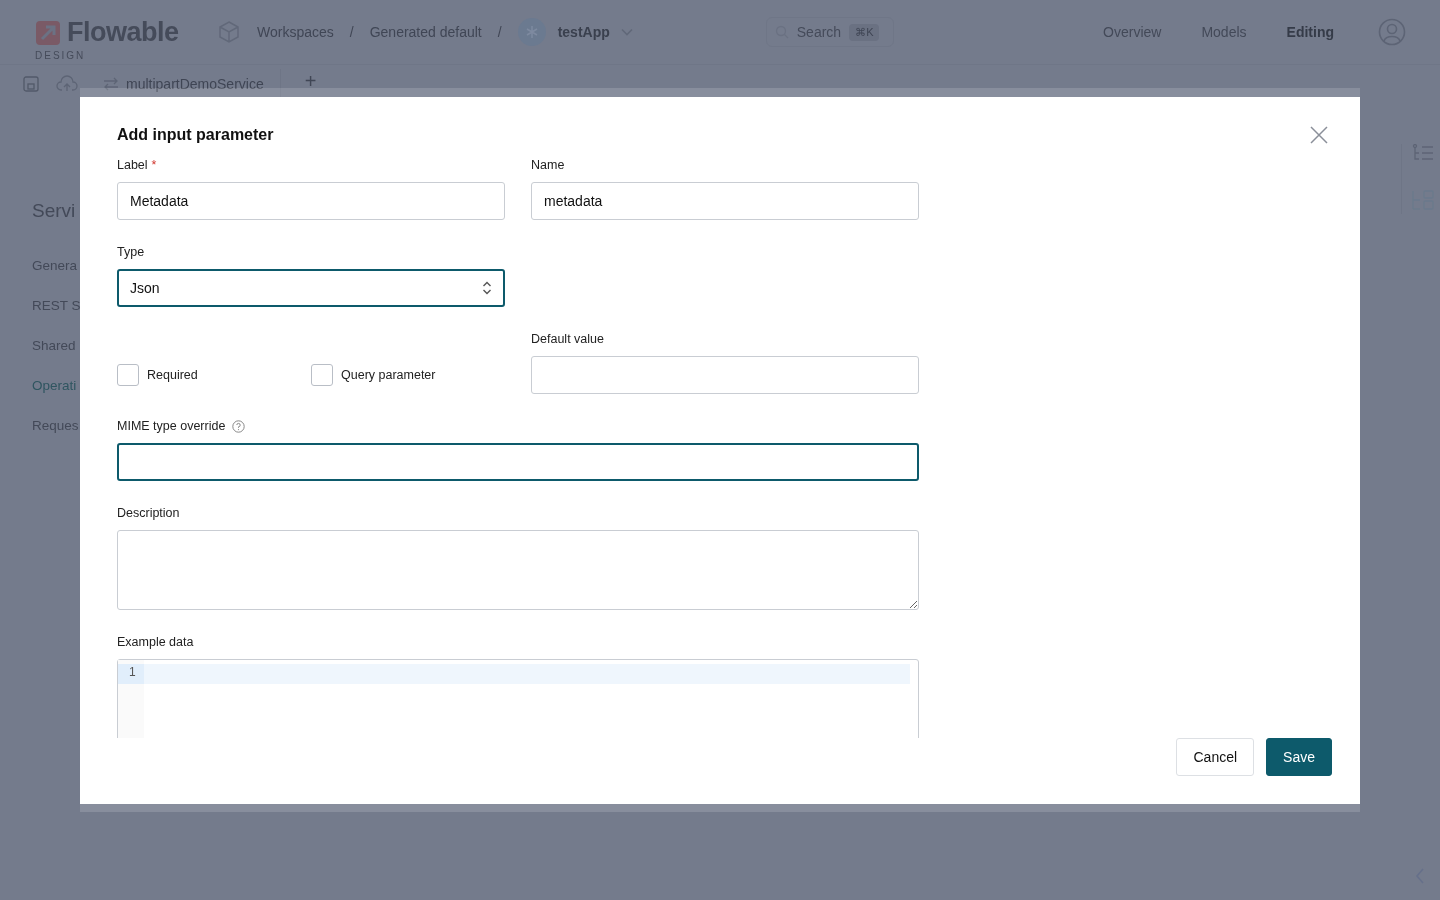  I want to click on field-label: MIME type override, so click(171, 426).